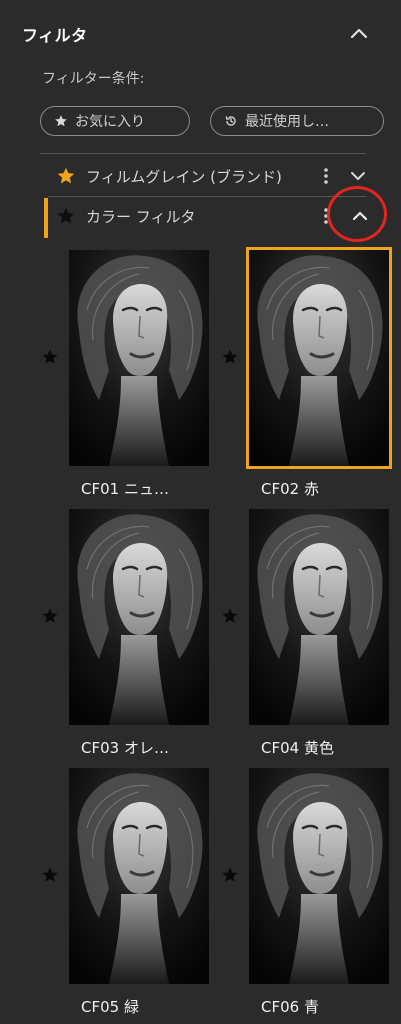 The height and width of the screenshot is (1024, 401). Describe the element at coordinates (93, 79) in the screenshot. I see `filter-conditions-label: フィルター条件:` at that location.